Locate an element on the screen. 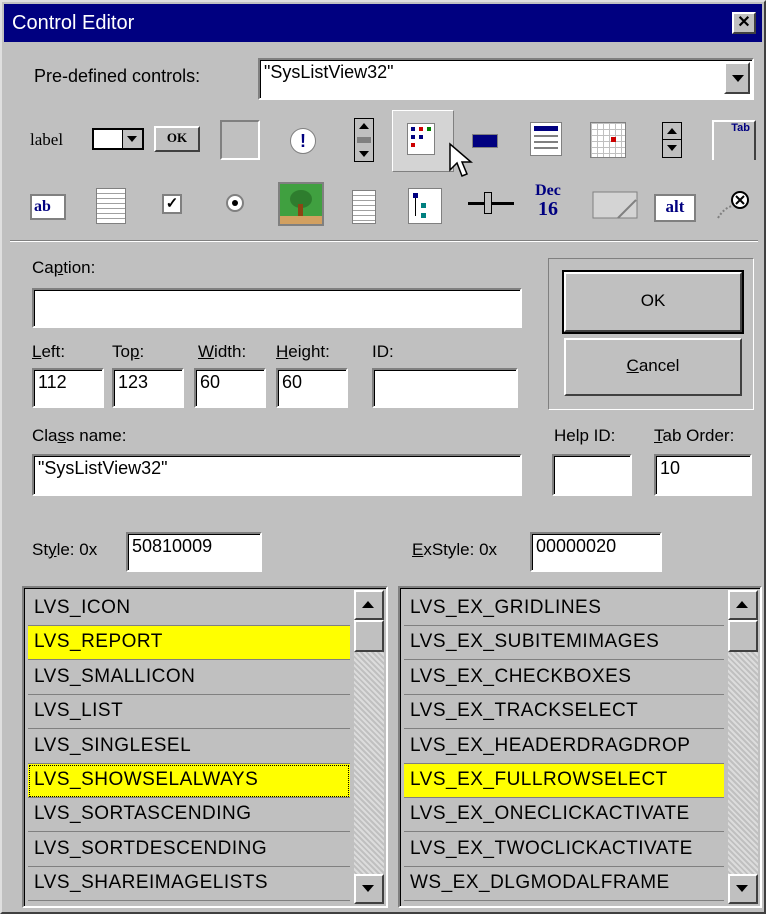 Image resolution: width=766 pixels, height=914 pixels. top-input: 123 is located at coordinates (148, 388).